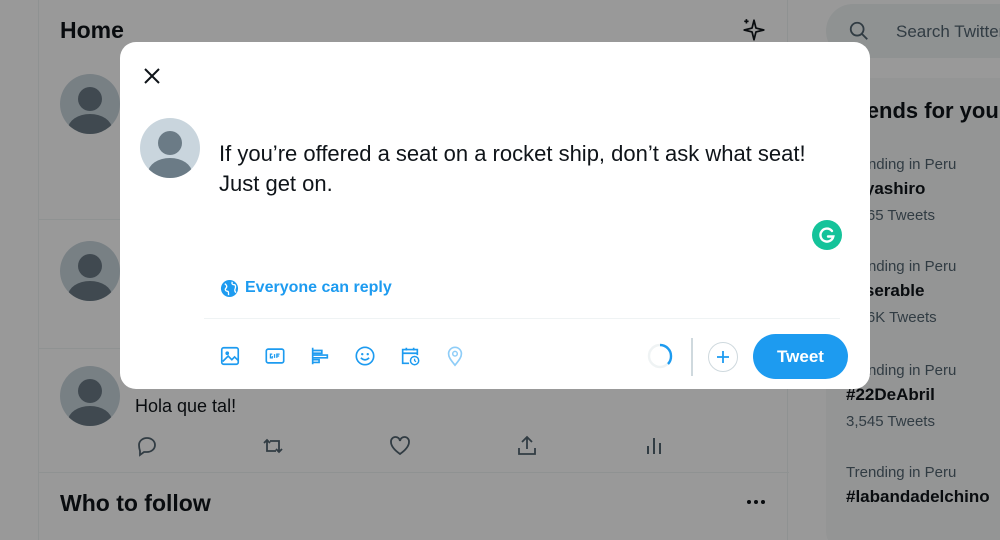 The image size is (1000, 540). I want to click on reply-setting-button: Everyone can reply, so click(306, 288).